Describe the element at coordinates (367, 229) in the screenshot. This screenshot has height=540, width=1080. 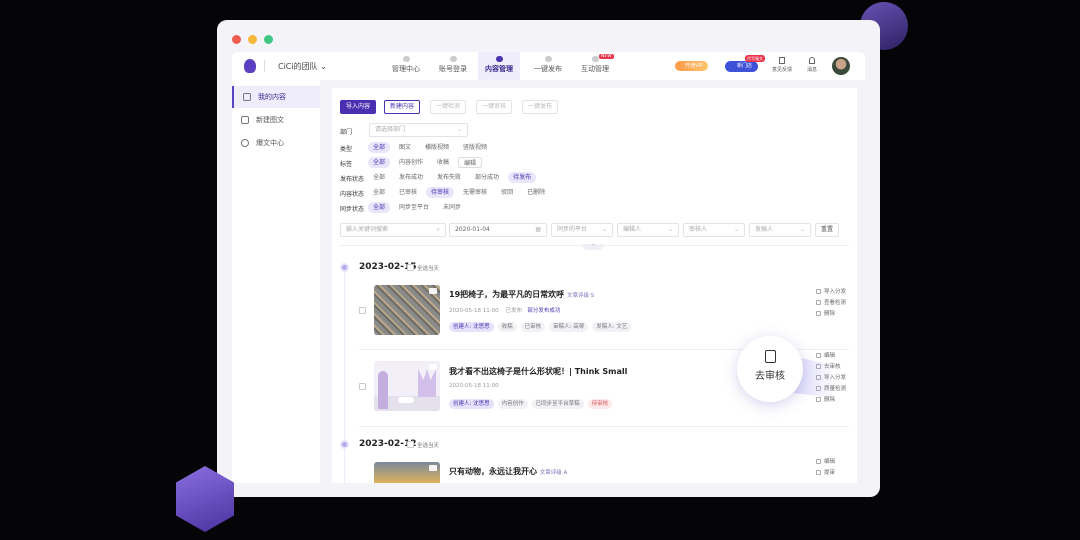
I see `search-placeholder: 输入关键词搜索` at that location.